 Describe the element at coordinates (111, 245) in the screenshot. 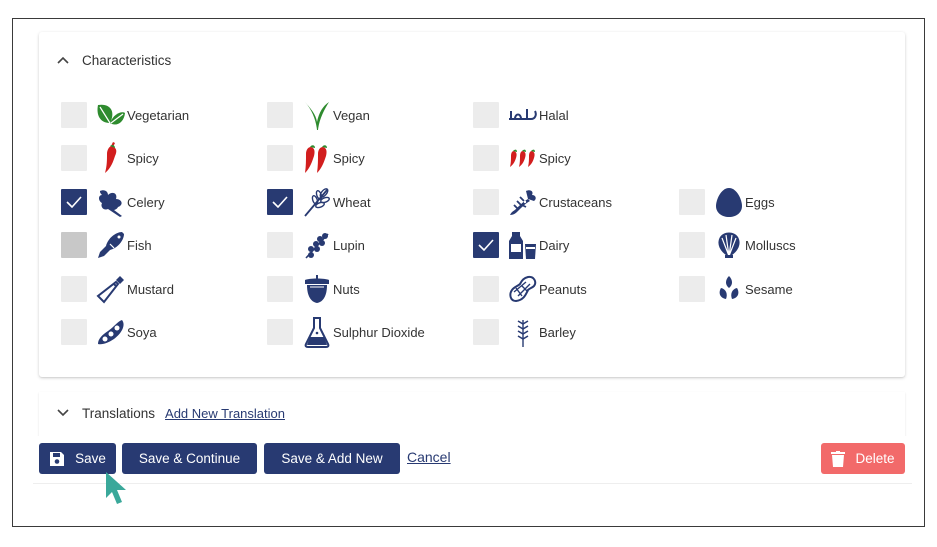

I see `fish-icon` at that location.